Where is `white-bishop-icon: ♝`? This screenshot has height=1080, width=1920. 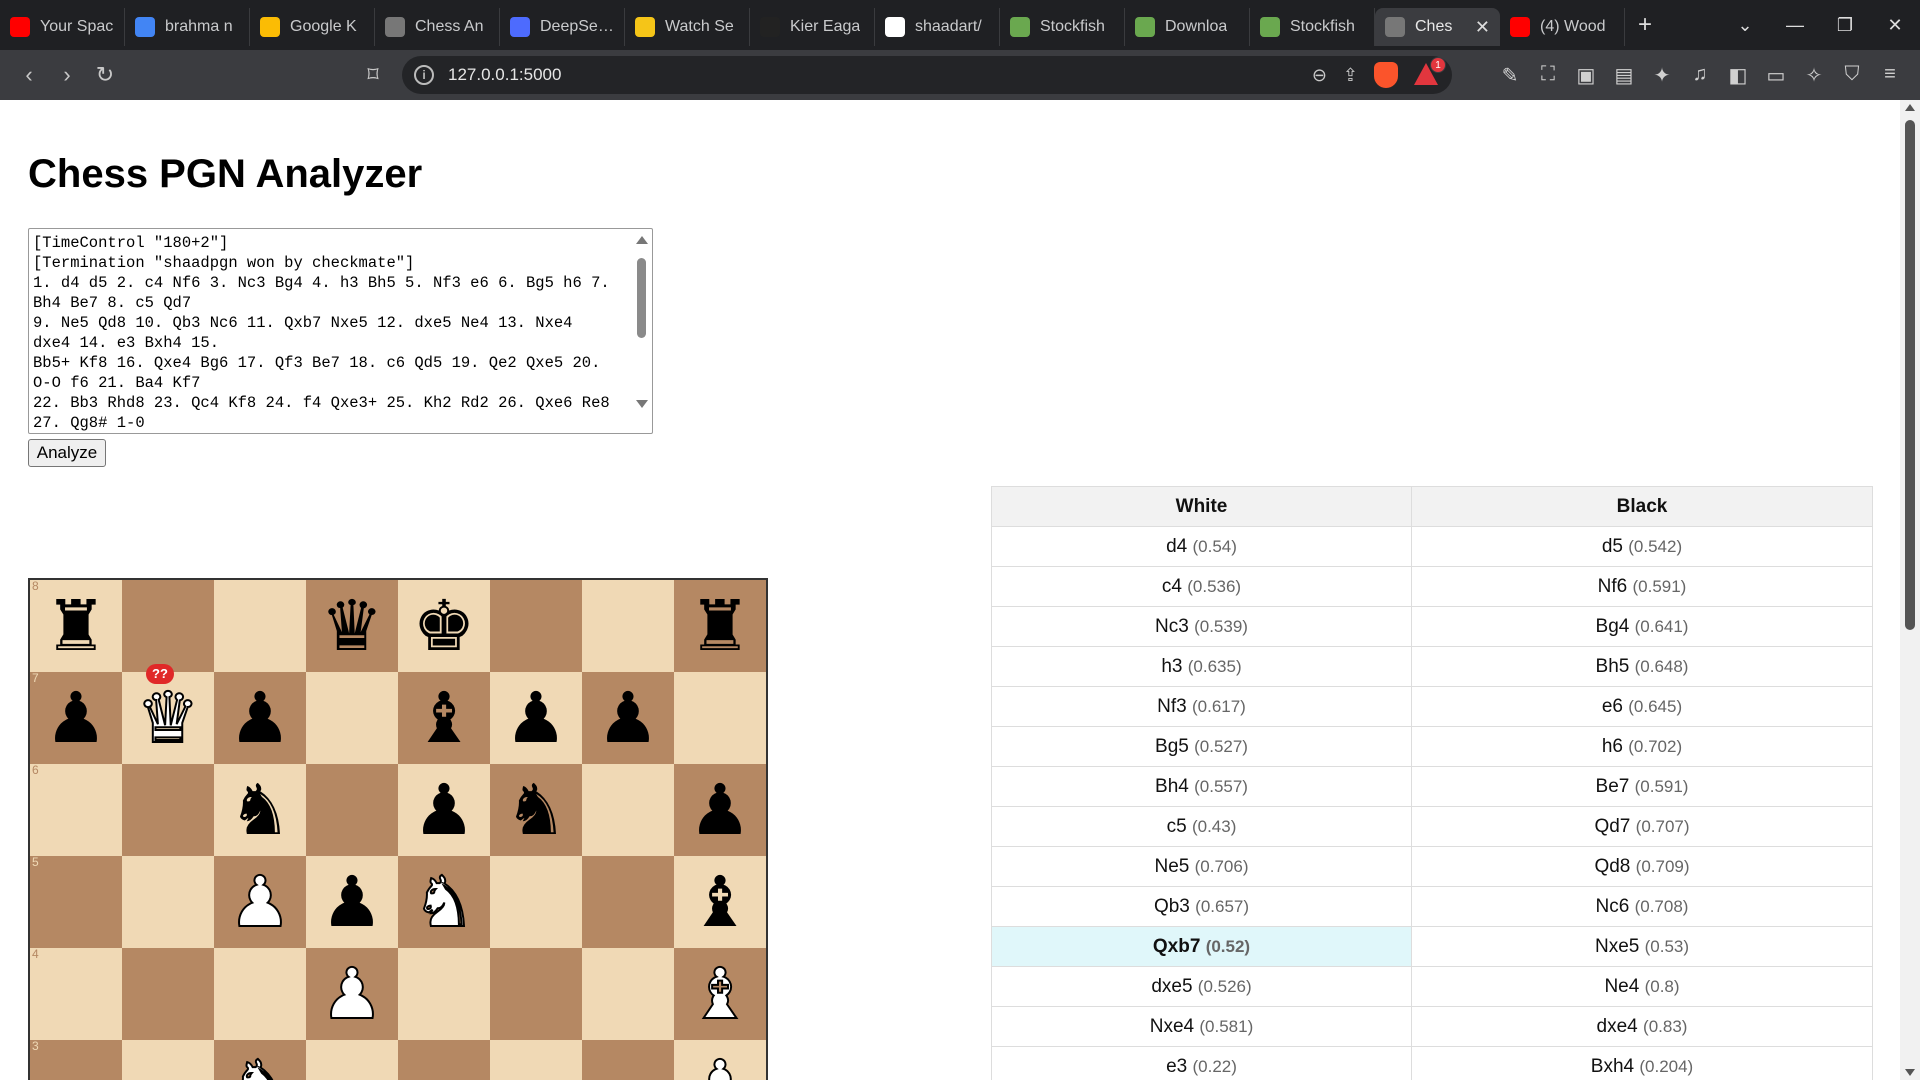
white-bishop-icon: ♝ is located at coordinates (720, 994).